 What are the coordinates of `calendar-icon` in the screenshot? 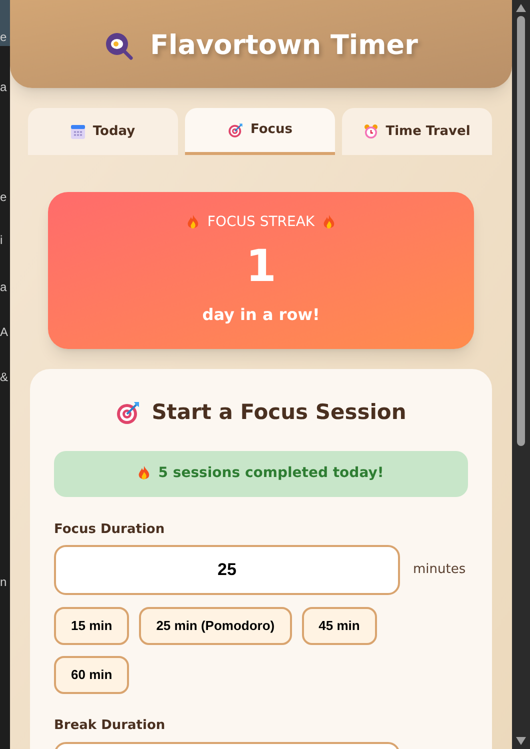 It's located at (77, 131).